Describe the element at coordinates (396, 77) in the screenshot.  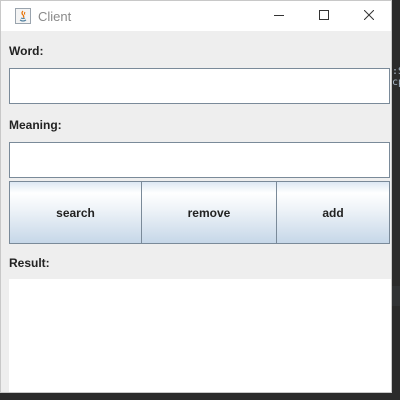
I see `ide-background-right: :S cp` at that location.